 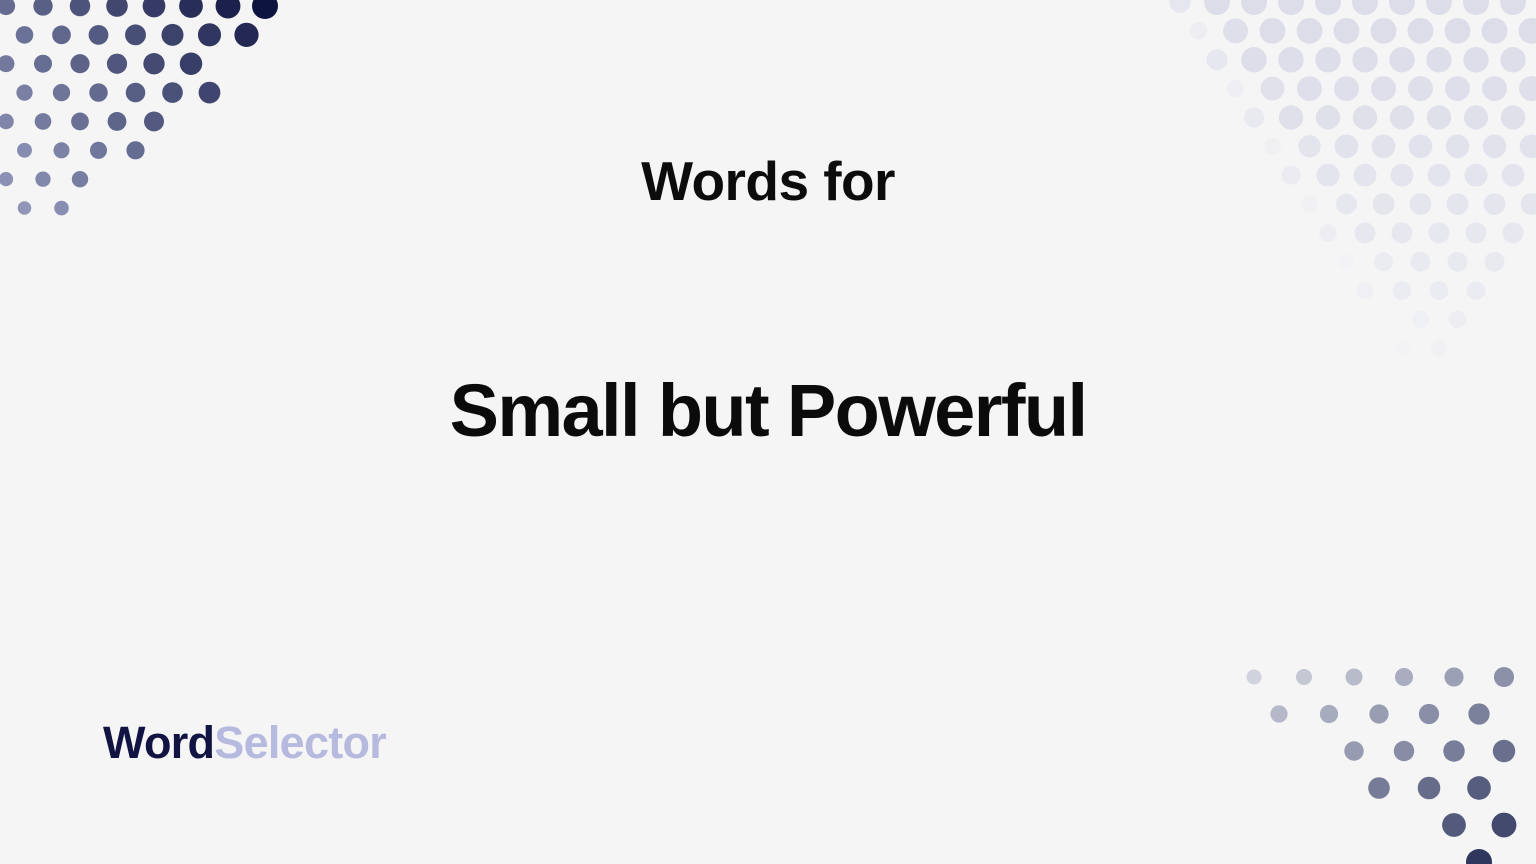 I want to click on brand-logo-selector: Selector, so click(x=300, y=742).